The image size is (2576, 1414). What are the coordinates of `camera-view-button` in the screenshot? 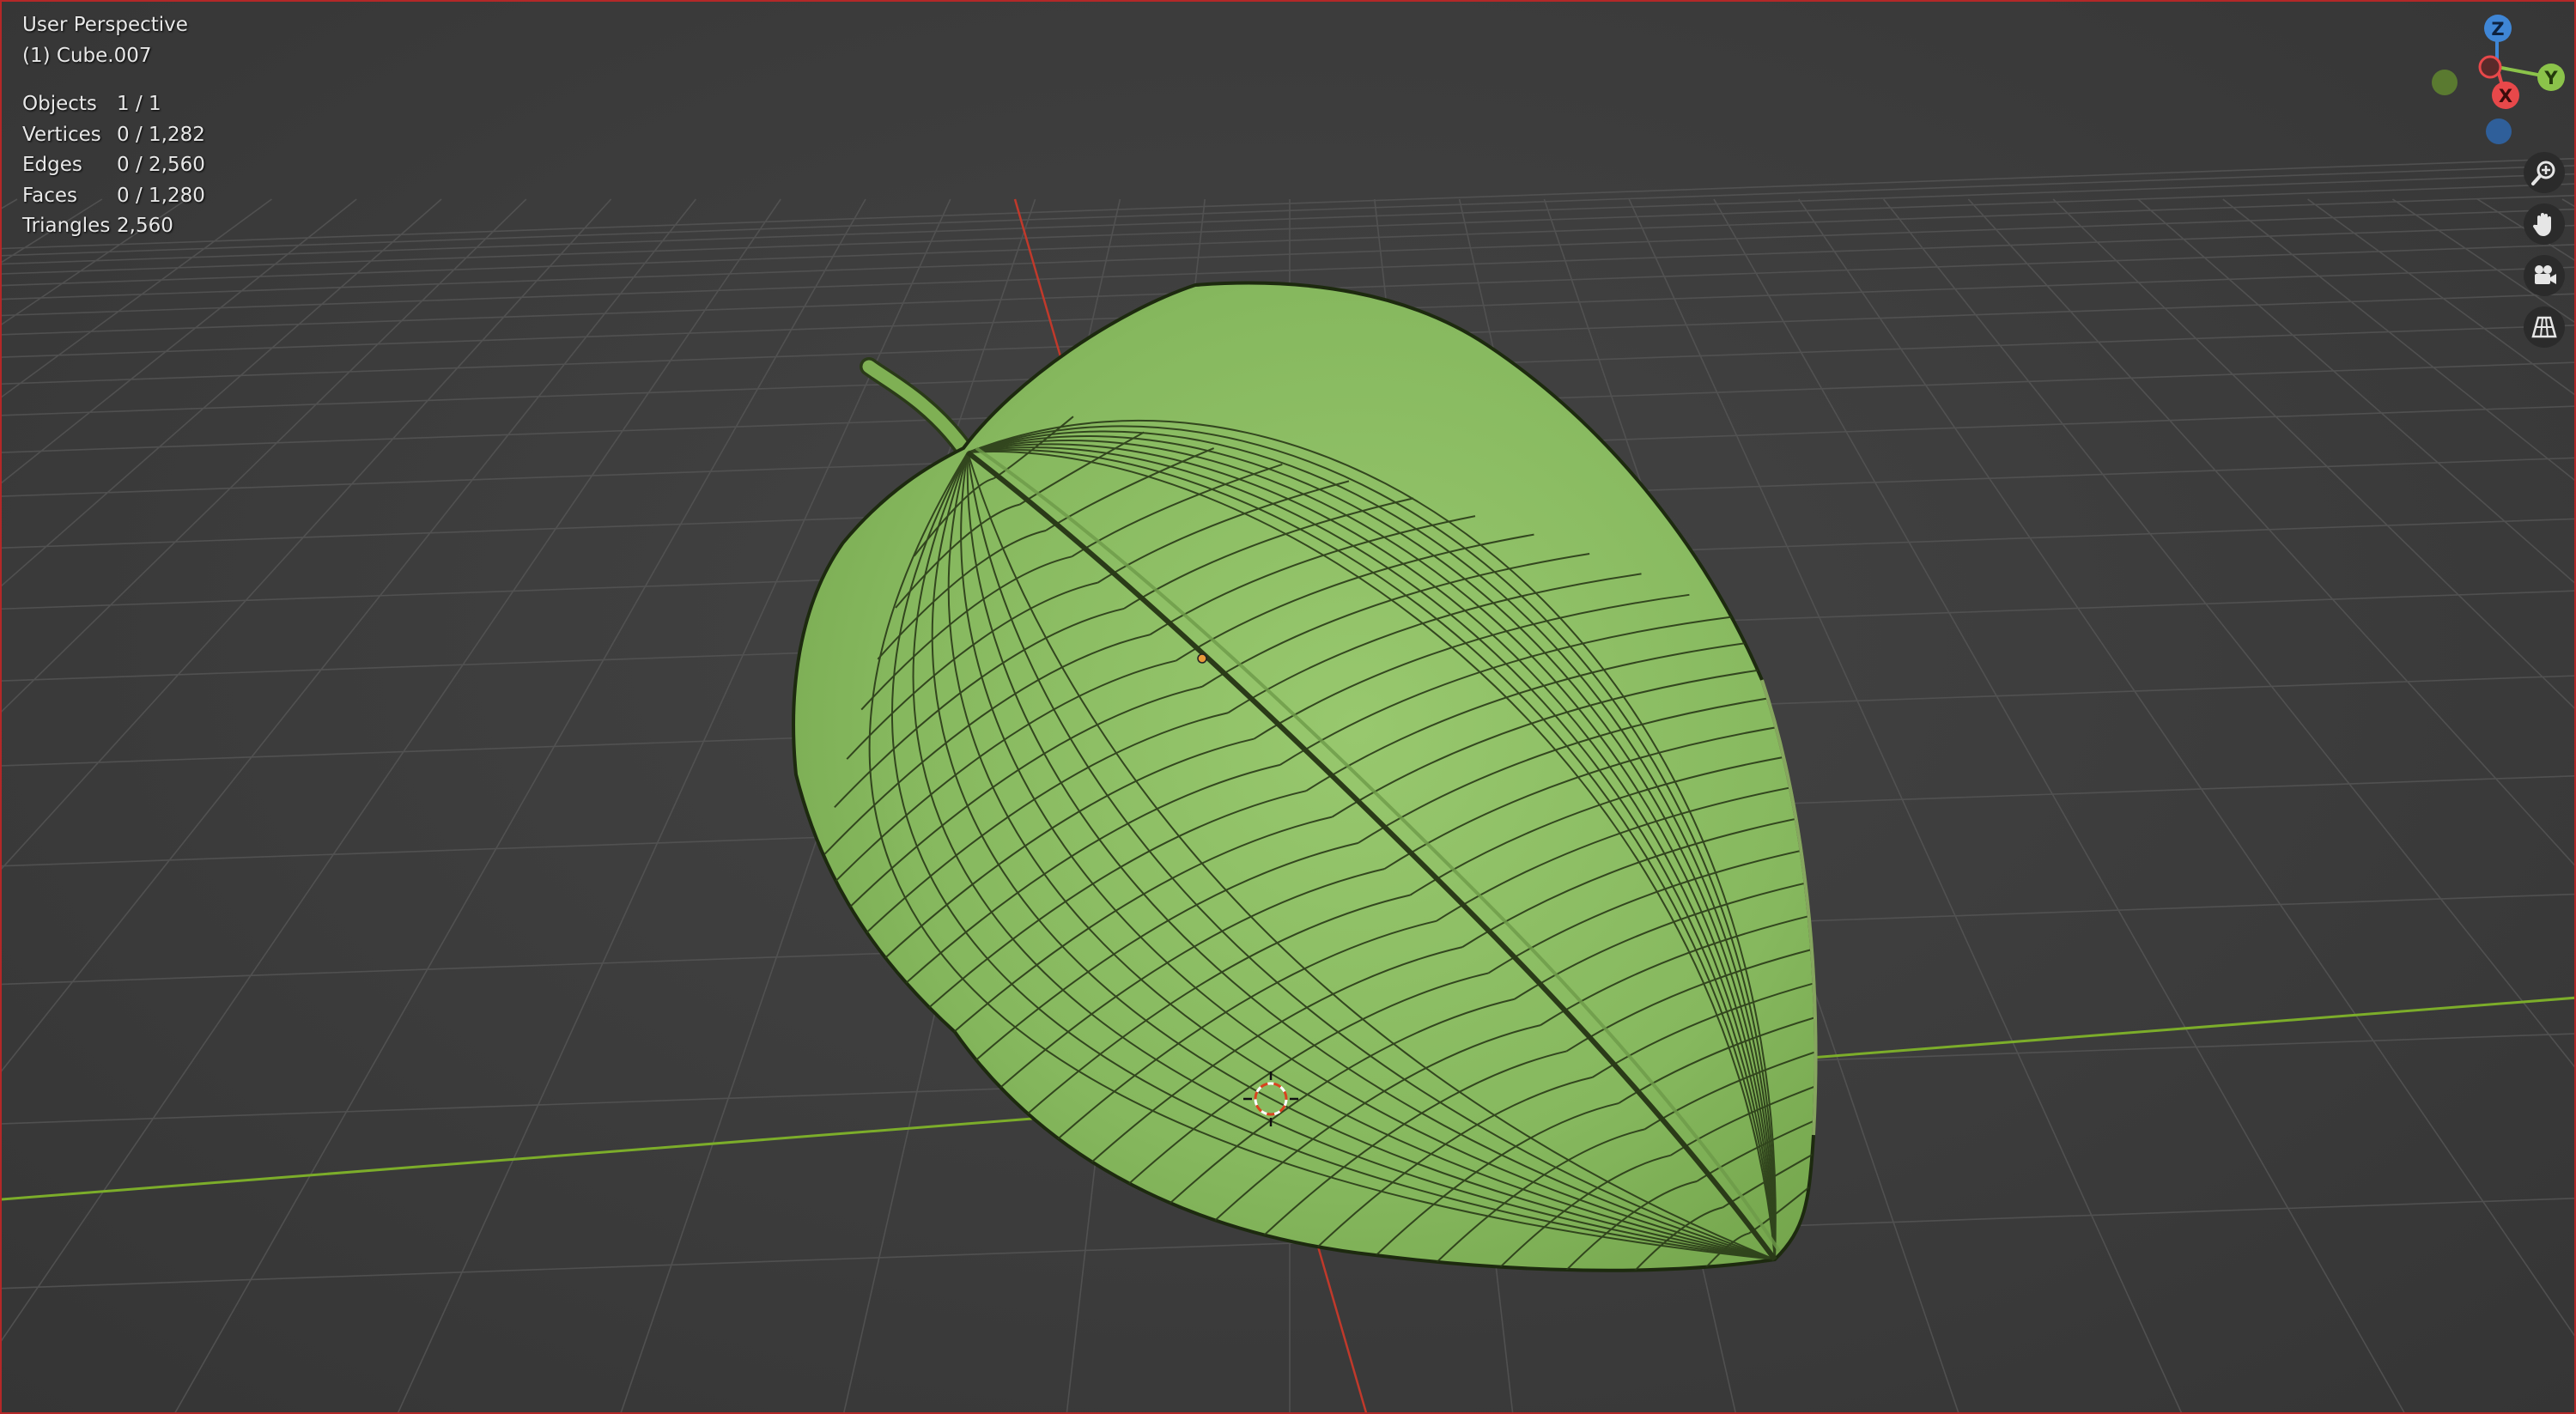 It's located at (2544, 276).